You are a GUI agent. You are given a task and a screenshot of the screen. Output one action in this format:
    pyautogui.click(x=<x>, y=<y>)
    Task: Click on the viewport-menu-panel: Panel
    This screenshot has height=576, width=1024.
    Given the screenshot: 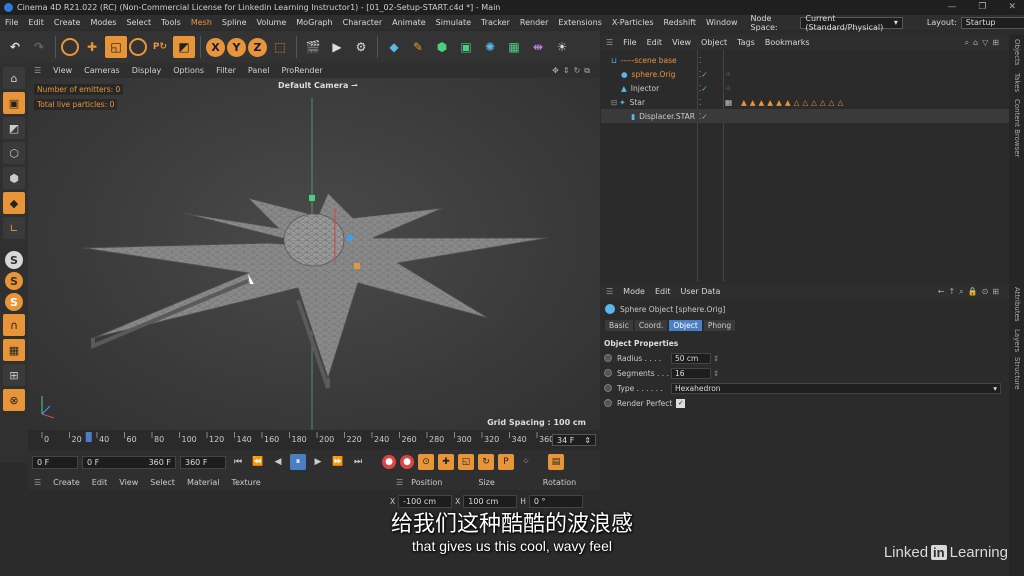 What is the action you would take?
    pyautogui.click(x=259, y=70)
    